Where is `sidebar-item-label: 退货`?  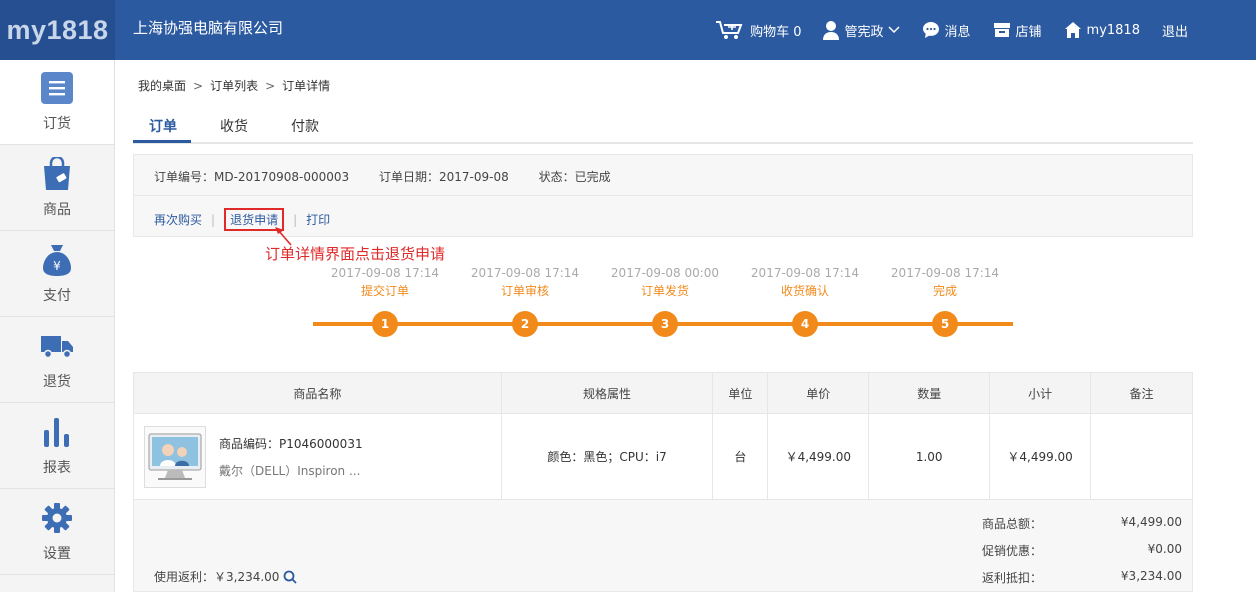
sidebar-item-label: 退货 is located at coordinates (57, 381).